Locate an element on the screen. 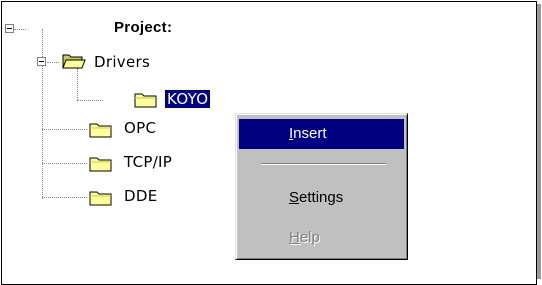  menu-item-insert: Insert is located at coordinates (321, 134).